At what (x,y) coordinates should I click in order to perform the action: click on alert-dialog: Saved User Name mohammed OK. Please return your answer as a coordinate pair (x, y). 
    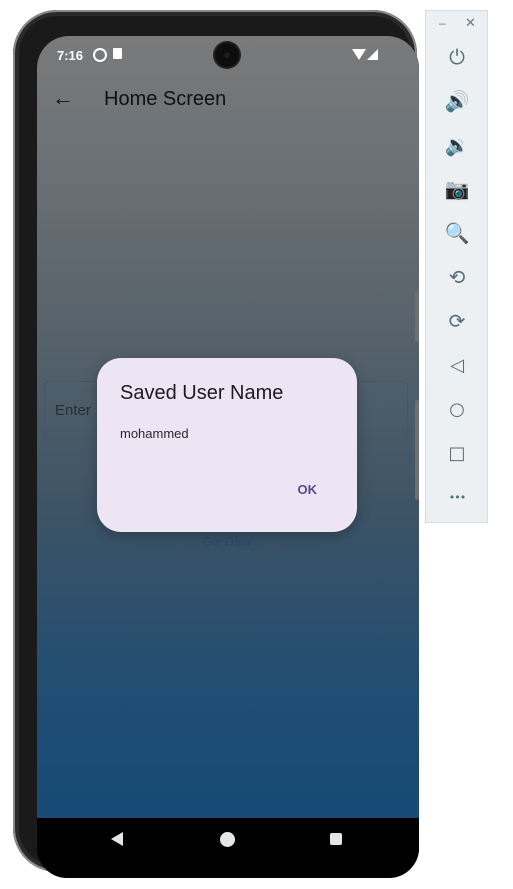
    Looking at the image, I should click on (227, 445).